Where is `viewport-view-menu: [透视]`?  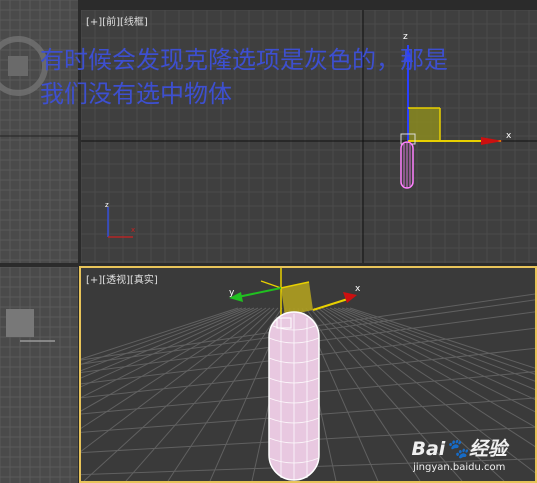
viewport-view-menu: [透视] is located at coordinates (116, 280).